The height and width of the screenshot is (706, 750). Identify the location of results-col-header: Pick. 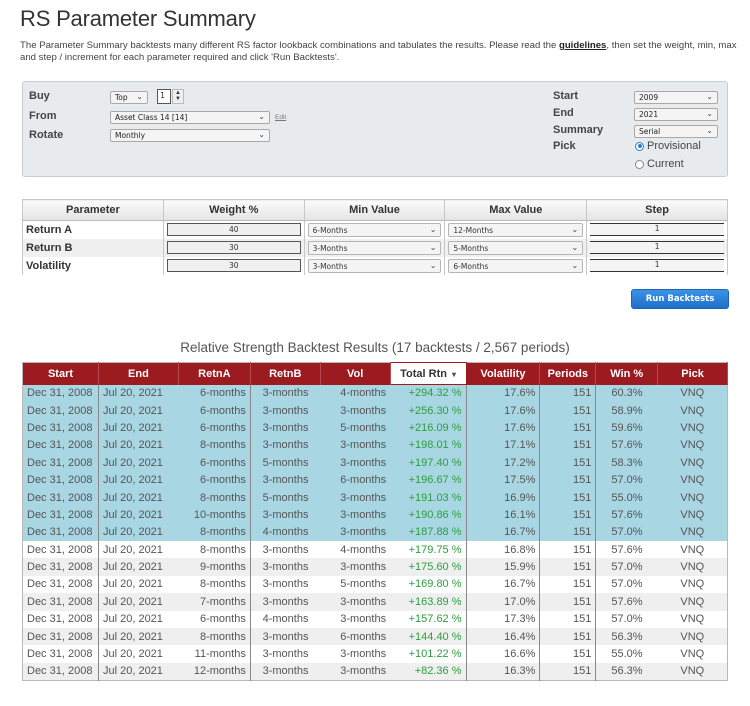
(692, 373).